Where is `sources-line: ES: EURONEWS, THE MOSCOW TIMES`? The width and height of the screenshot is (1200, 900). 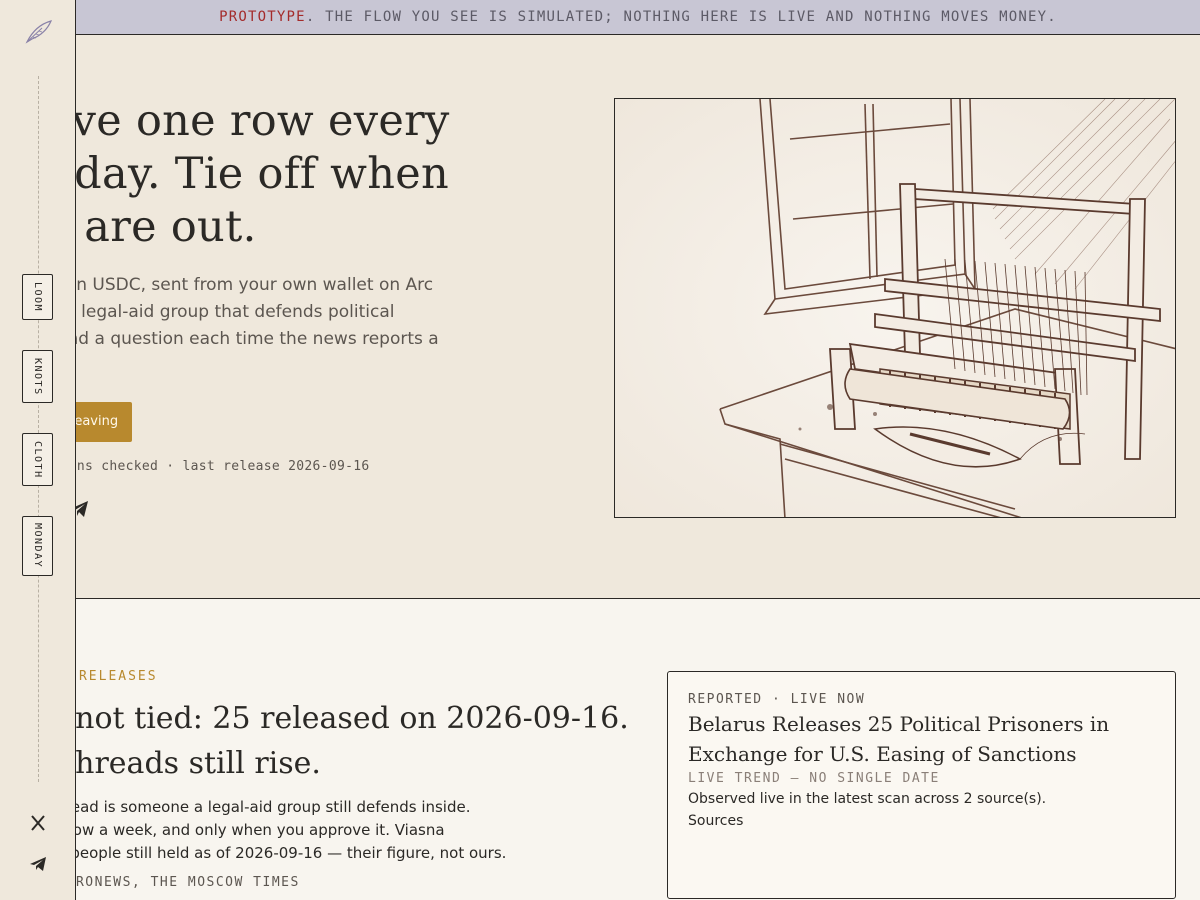 sources-line: ES: EURONEWS, THE MOSCOW TIMES is located at coordinates (160, 882).